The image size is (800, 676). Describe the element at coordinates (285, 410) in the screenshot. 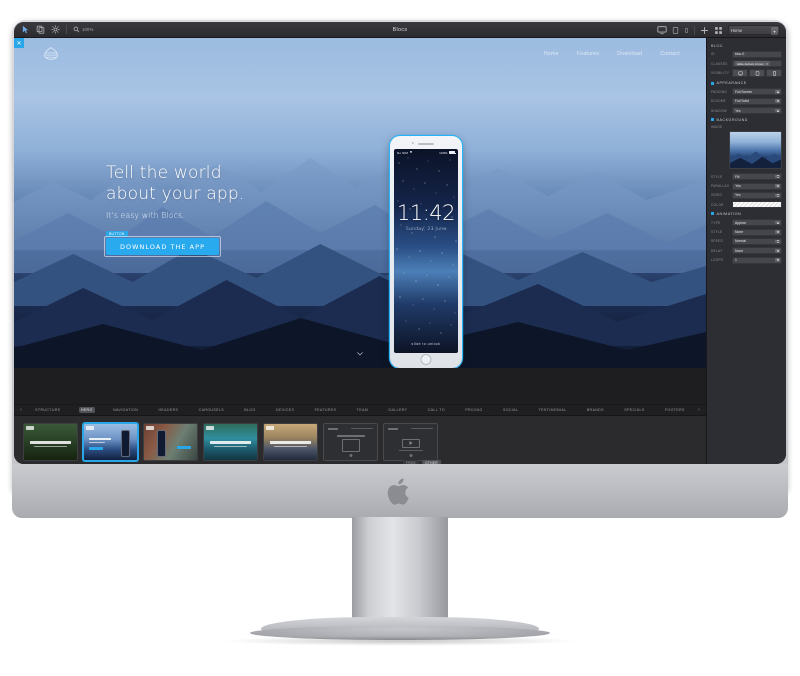

I see `library-tab-devices: DEVICES` at that location.